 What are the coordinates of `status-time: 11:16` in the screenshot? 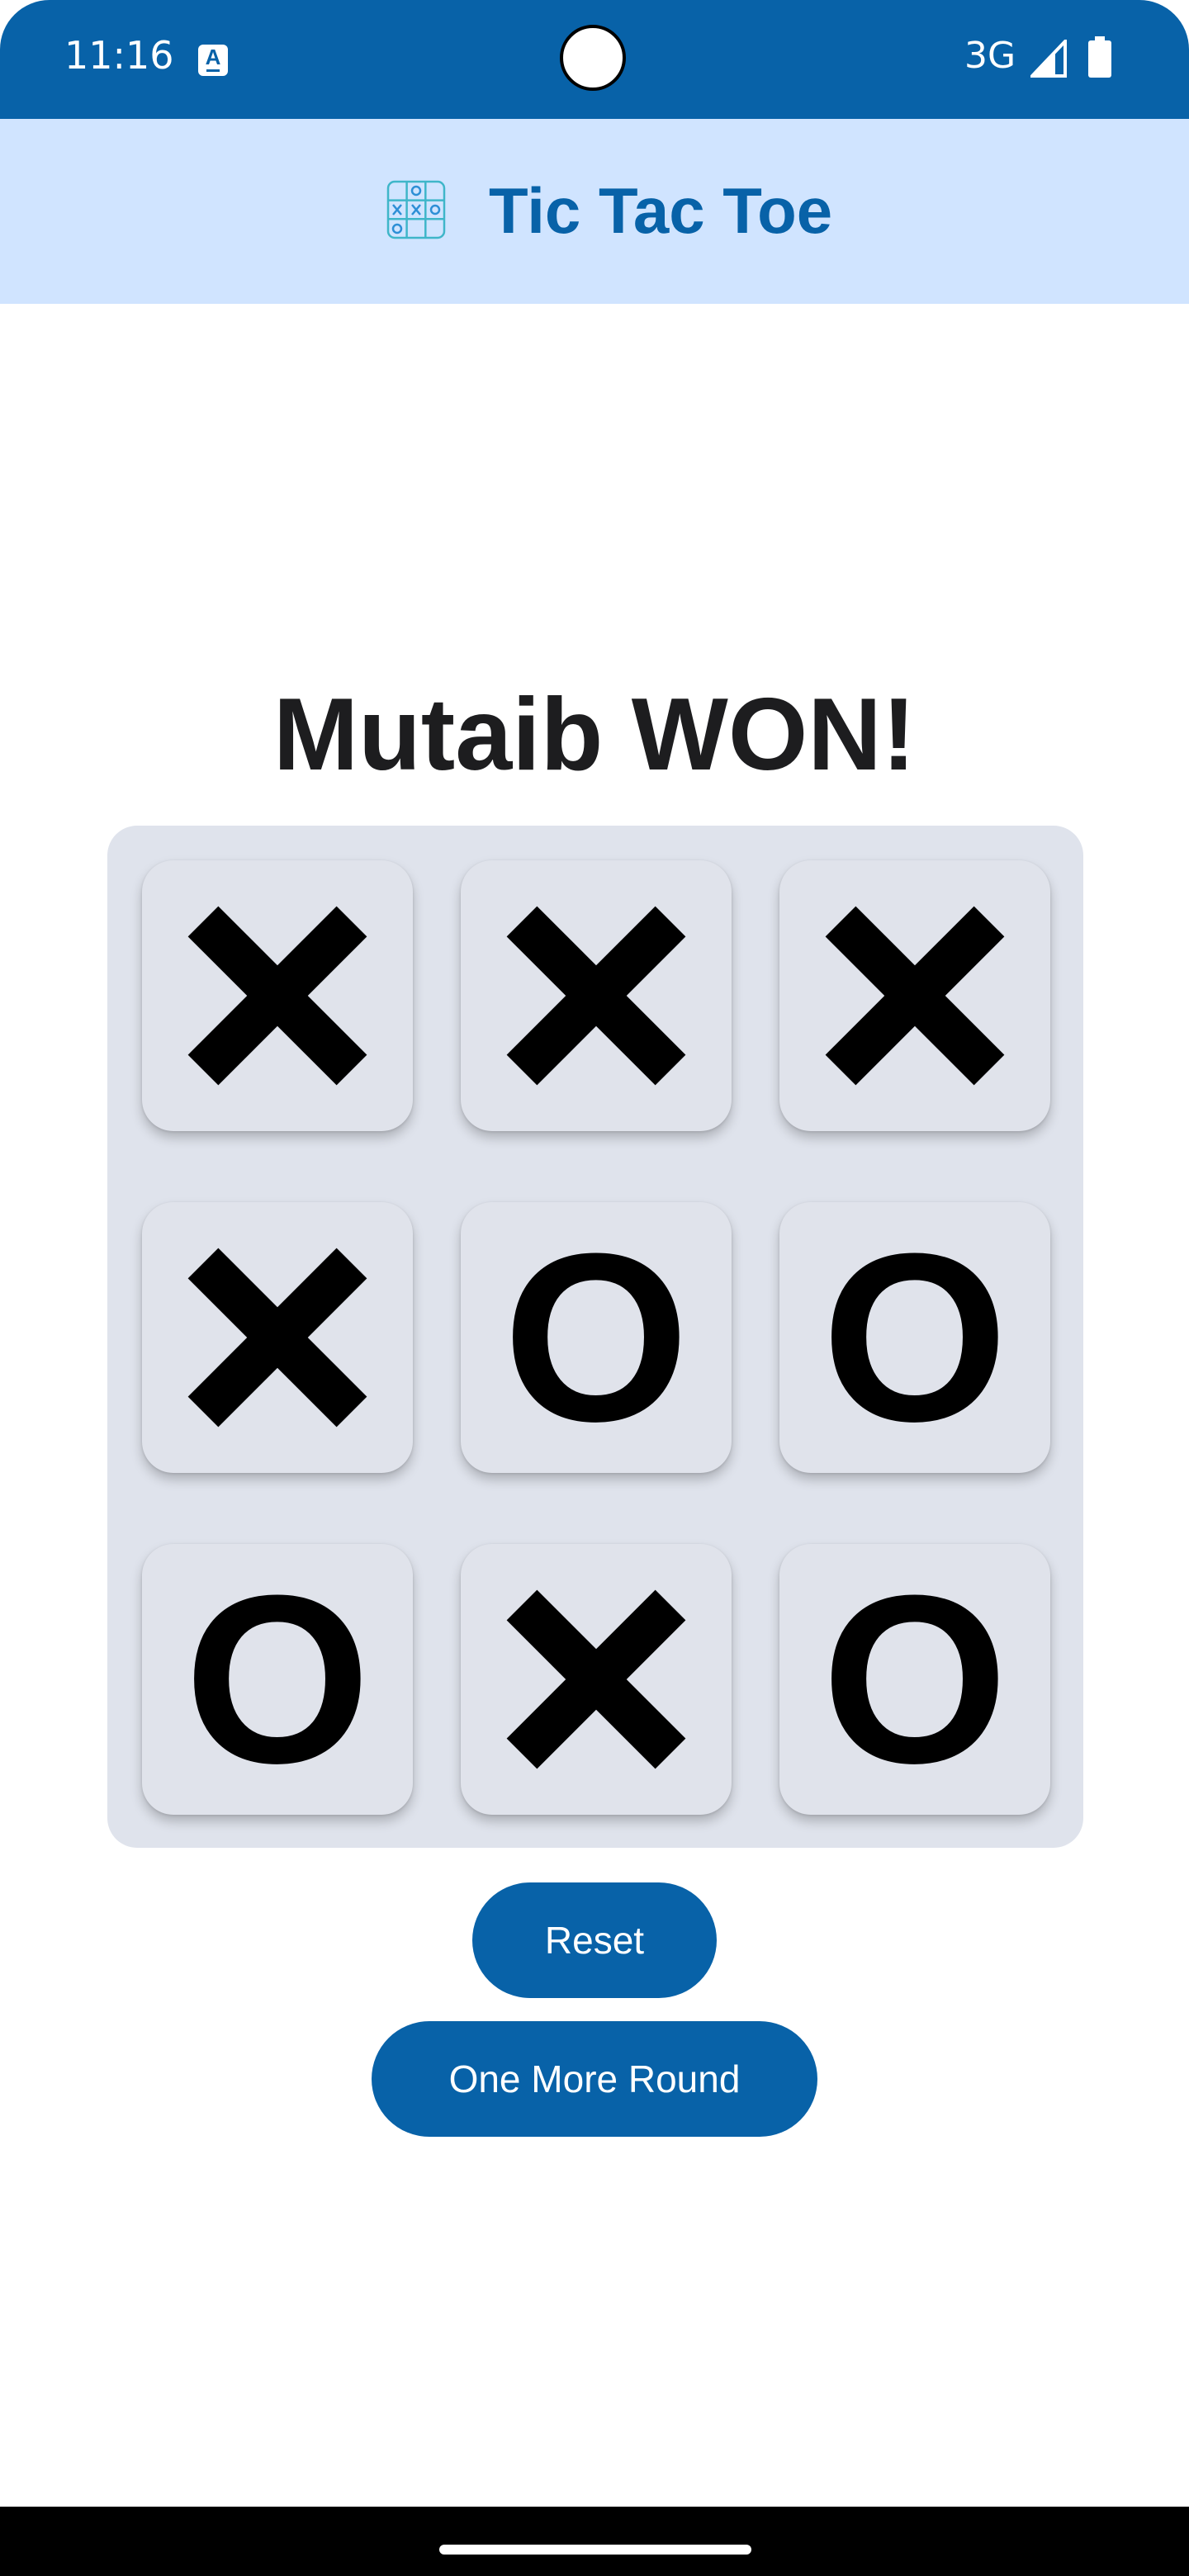 It's located at (119, 55).